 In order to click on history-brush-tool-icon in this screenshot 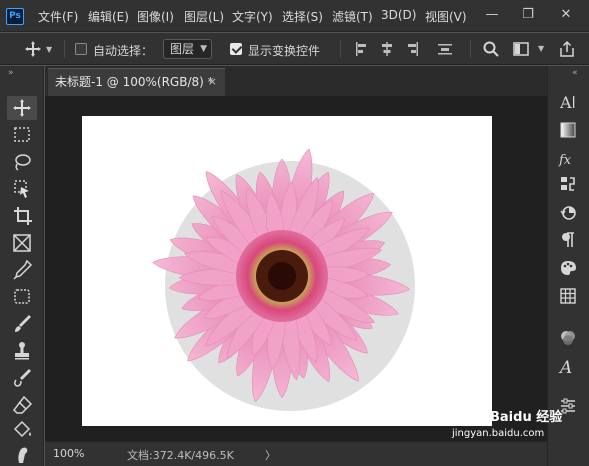, I will do `click(22, 378)`.